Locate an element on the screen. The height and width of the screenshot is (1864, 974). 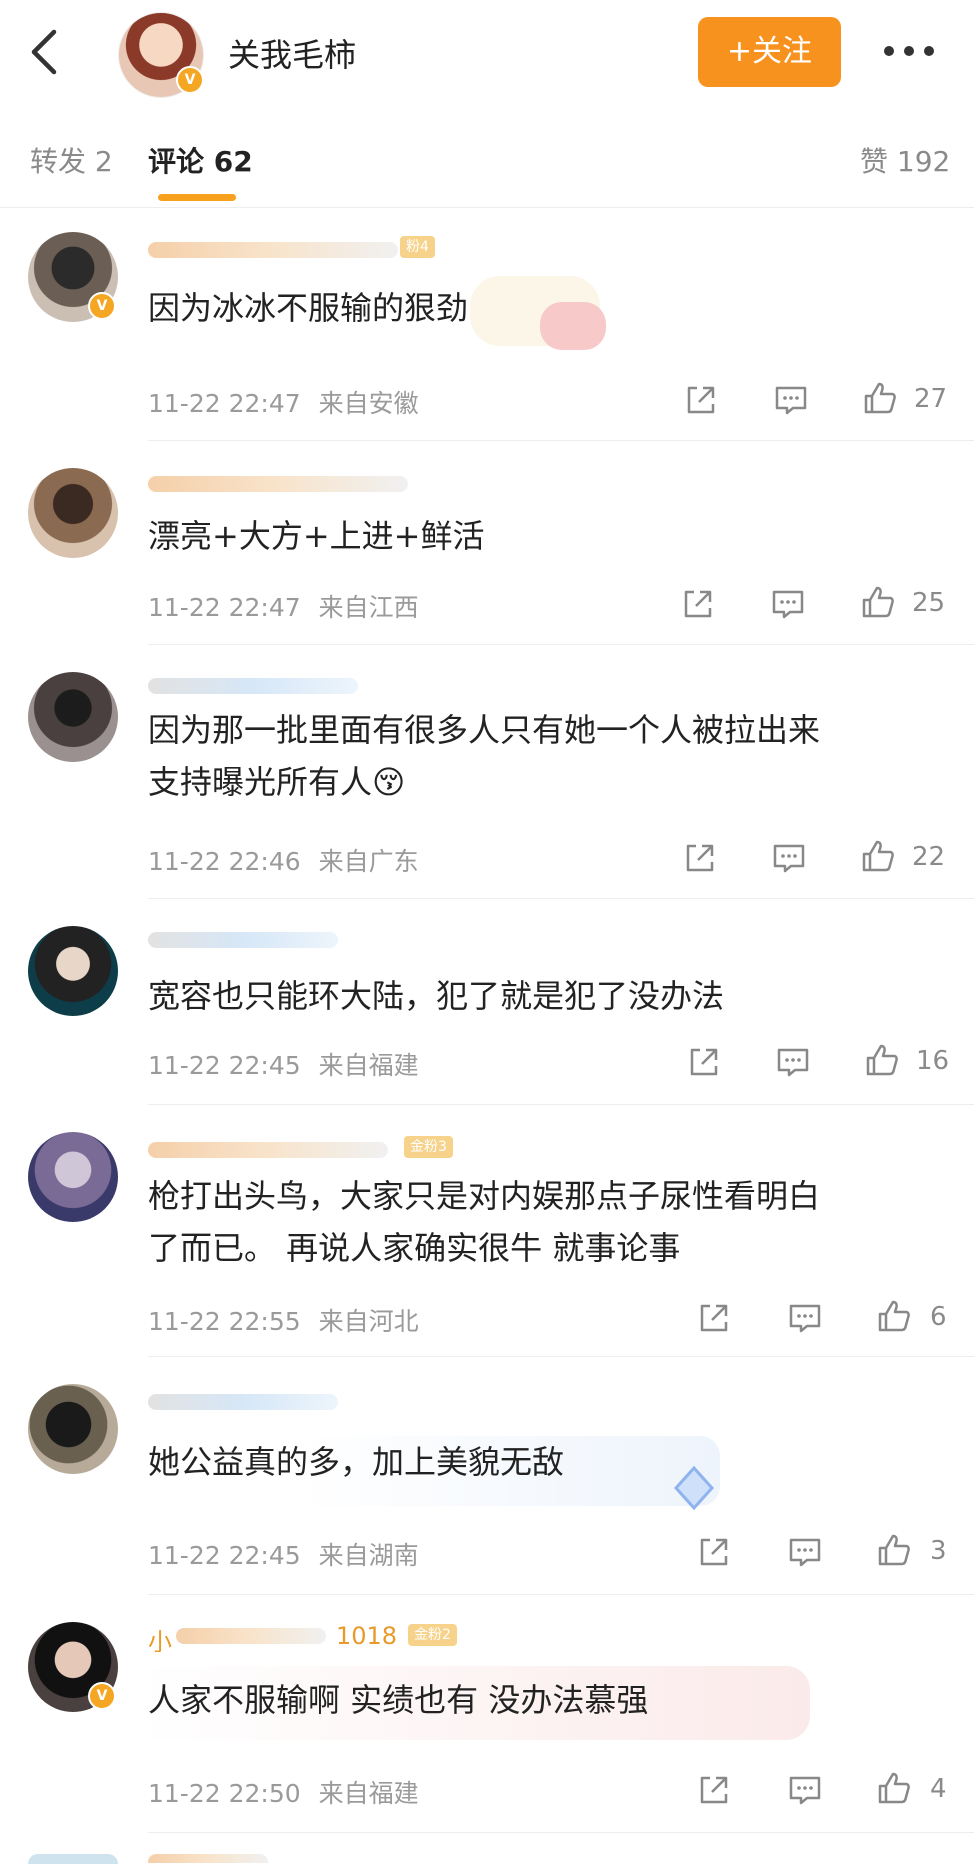
tab-likes: 赞 192 is located at coordinates (905, 160).